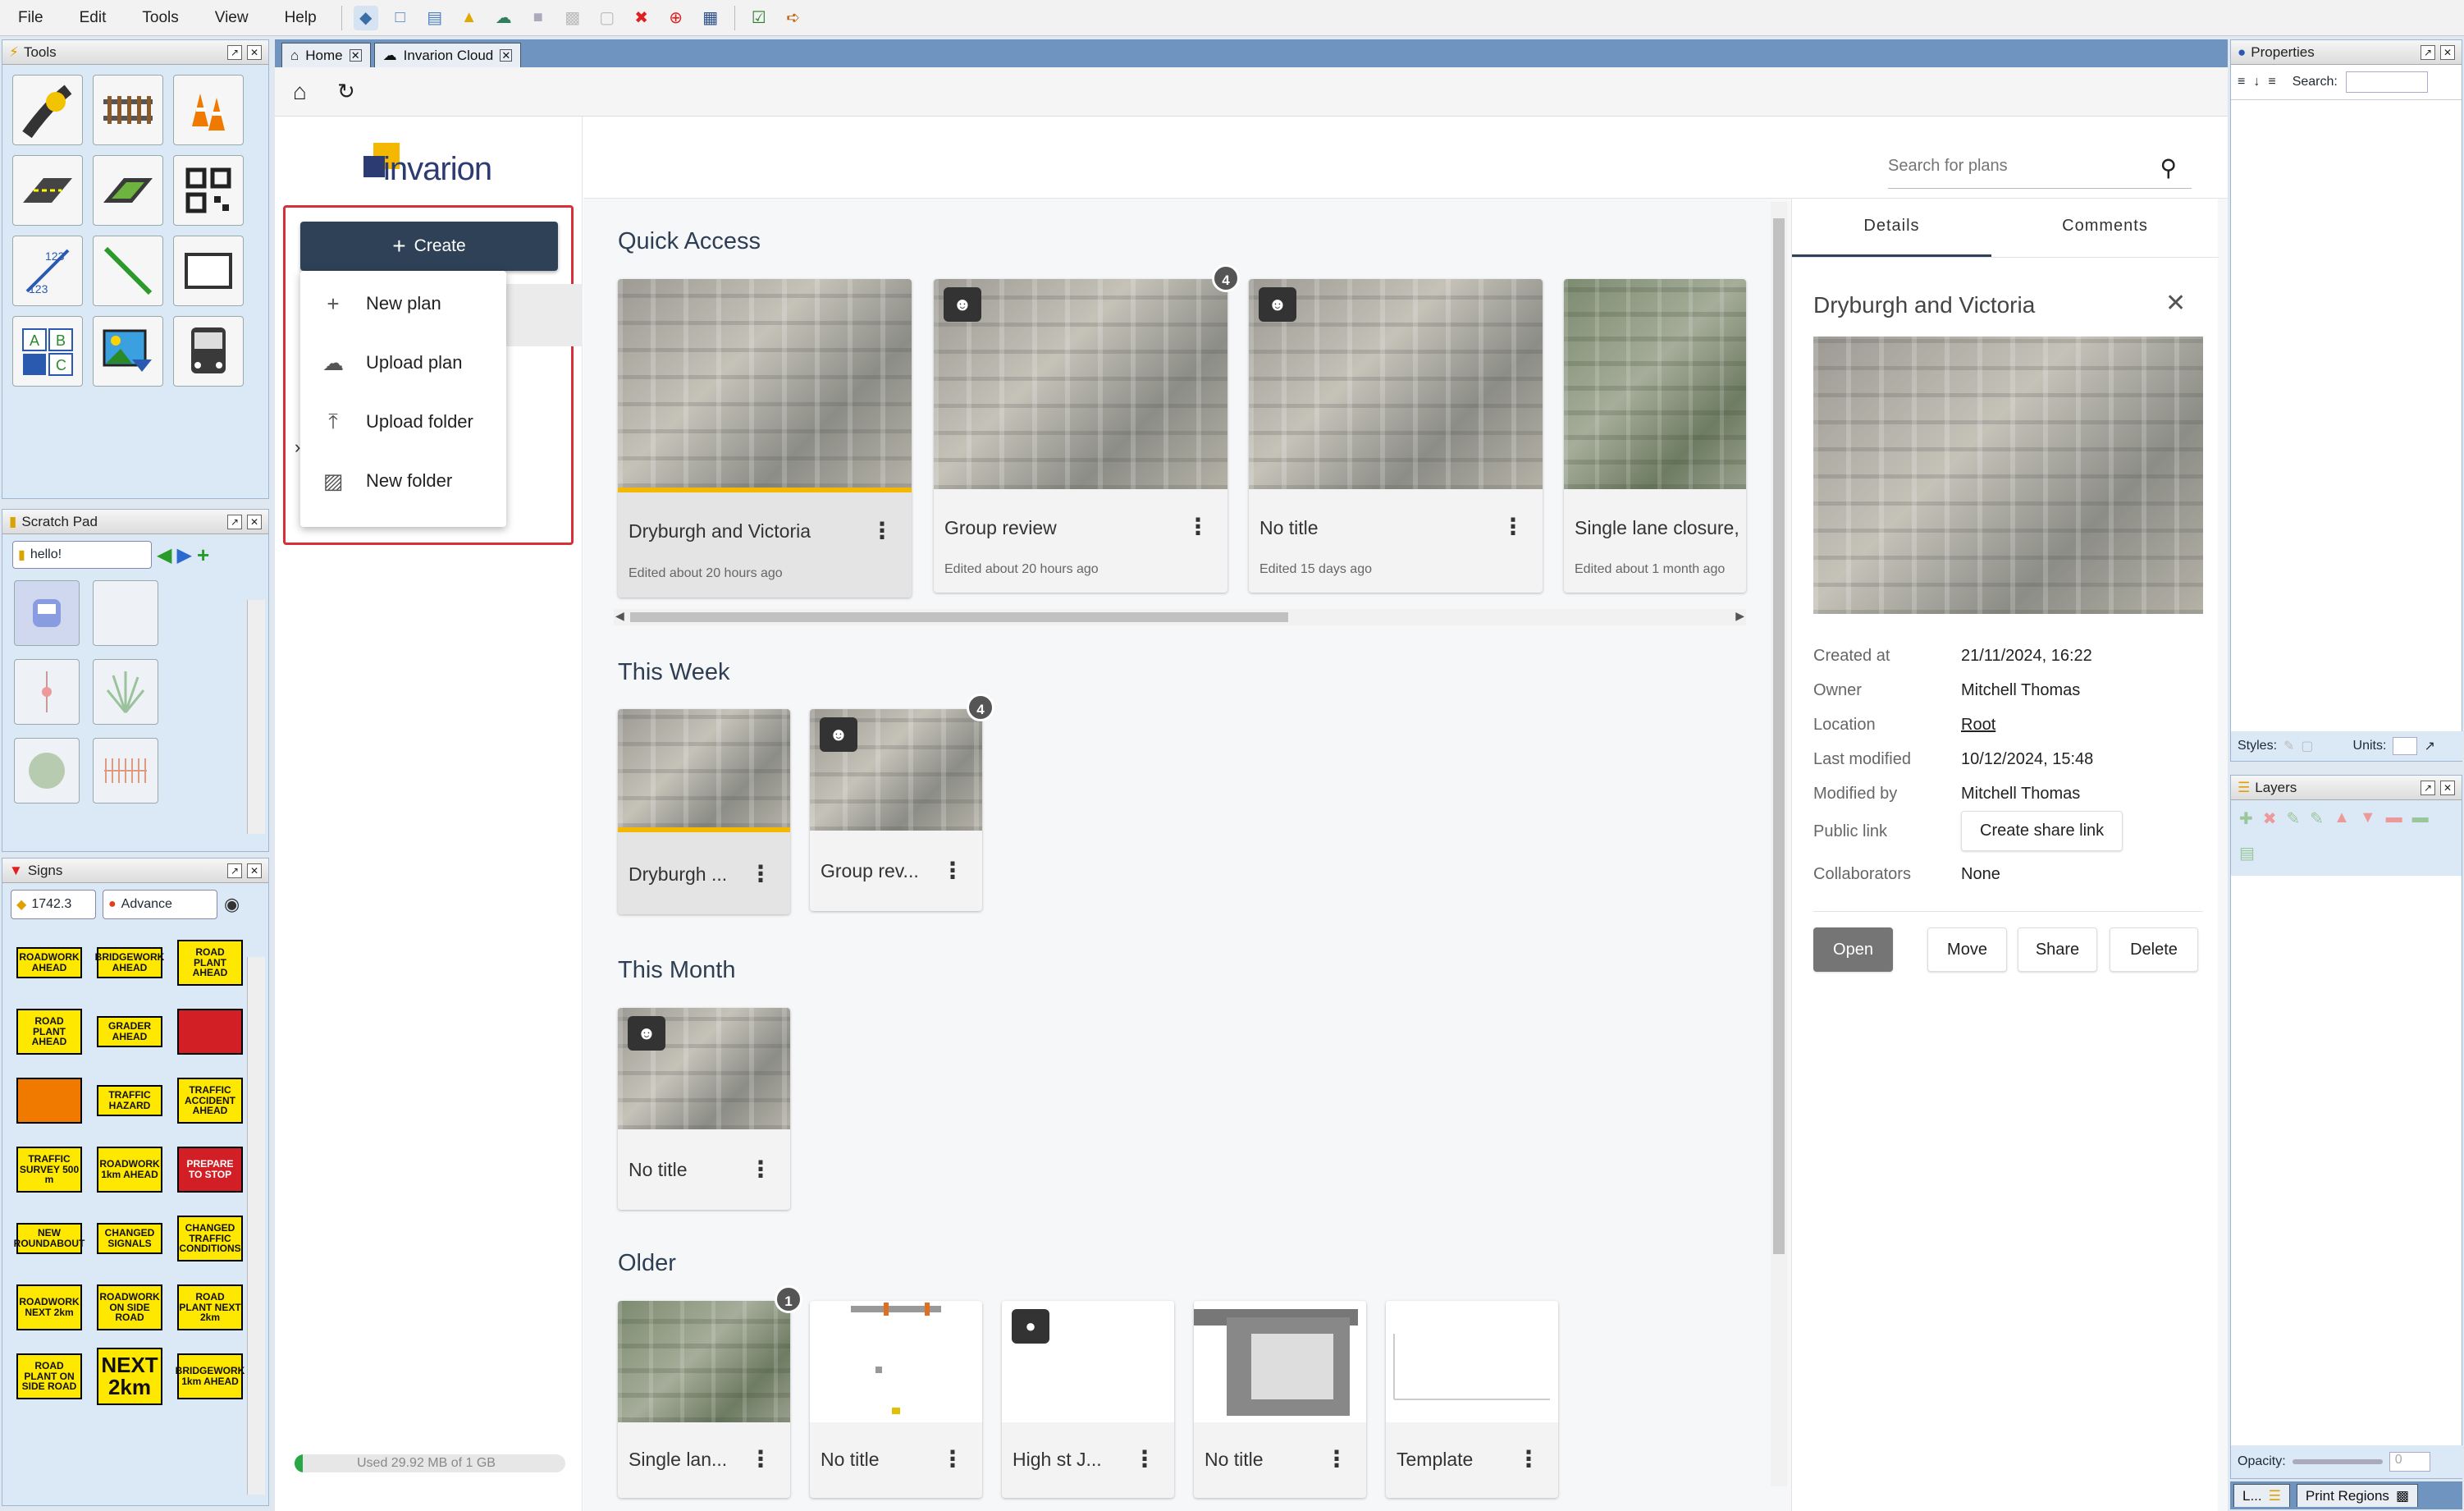  What do you see at coordinates (203, 555) in the screenshot?
I see `add-icon: +` at bounding box center [203, 555].